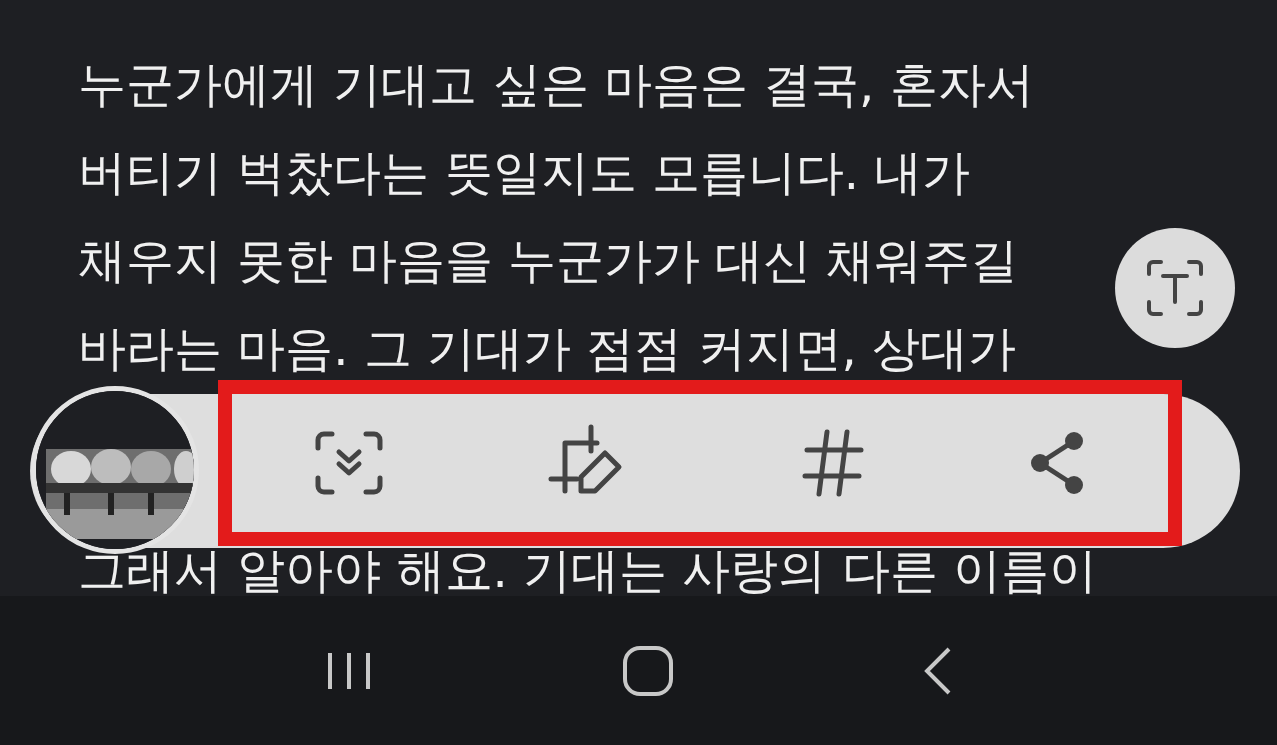  Describe the element at coordinates (524, 172) in the screenshot. I see `article-text: 버티기 벅찼다는 뜻일지도 모릅니다. 내가` at that location.